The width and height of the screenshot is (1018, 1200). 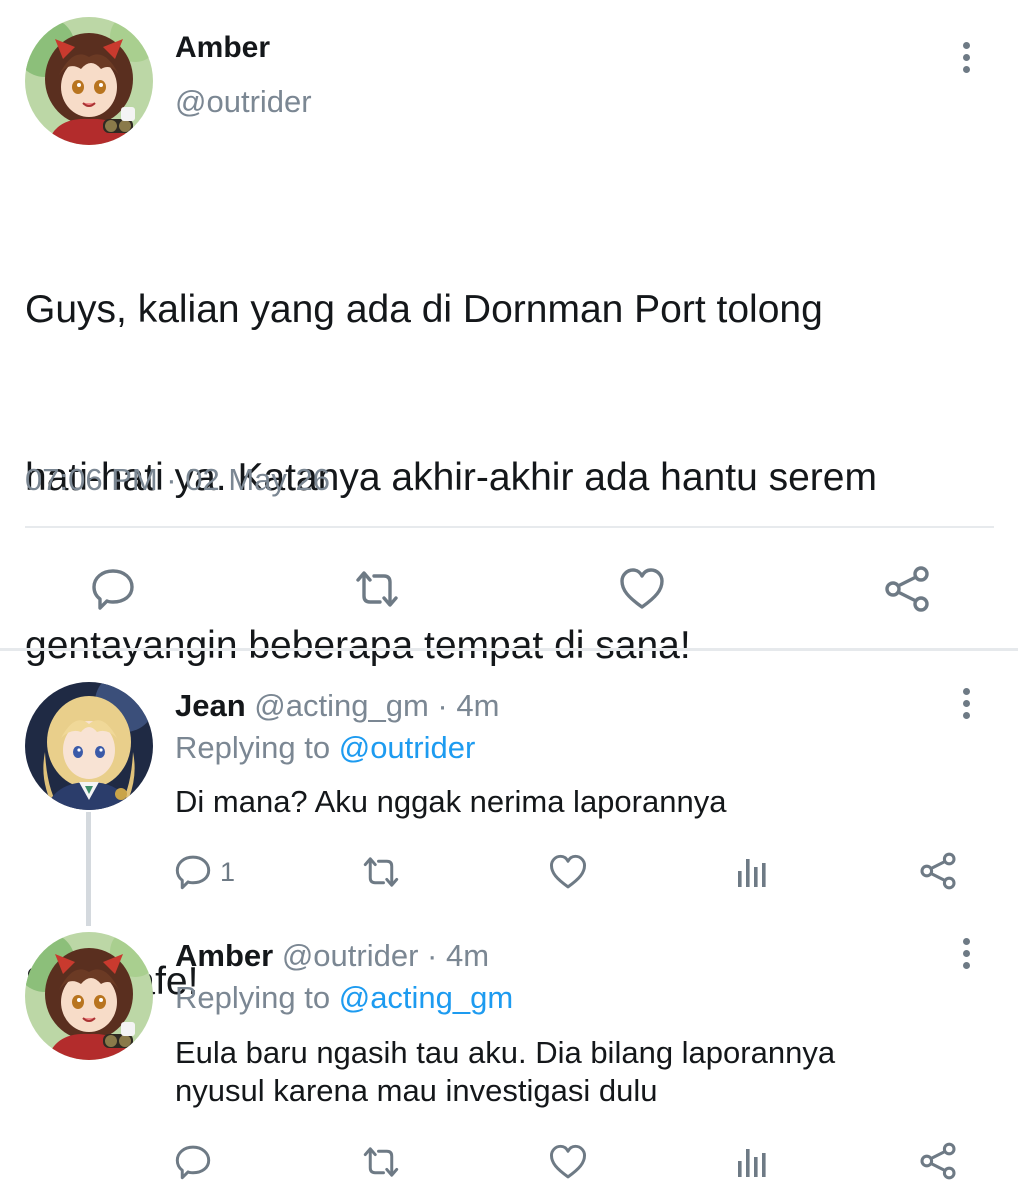 I want to click on reply-count: 1, so click(x=228, y=872).